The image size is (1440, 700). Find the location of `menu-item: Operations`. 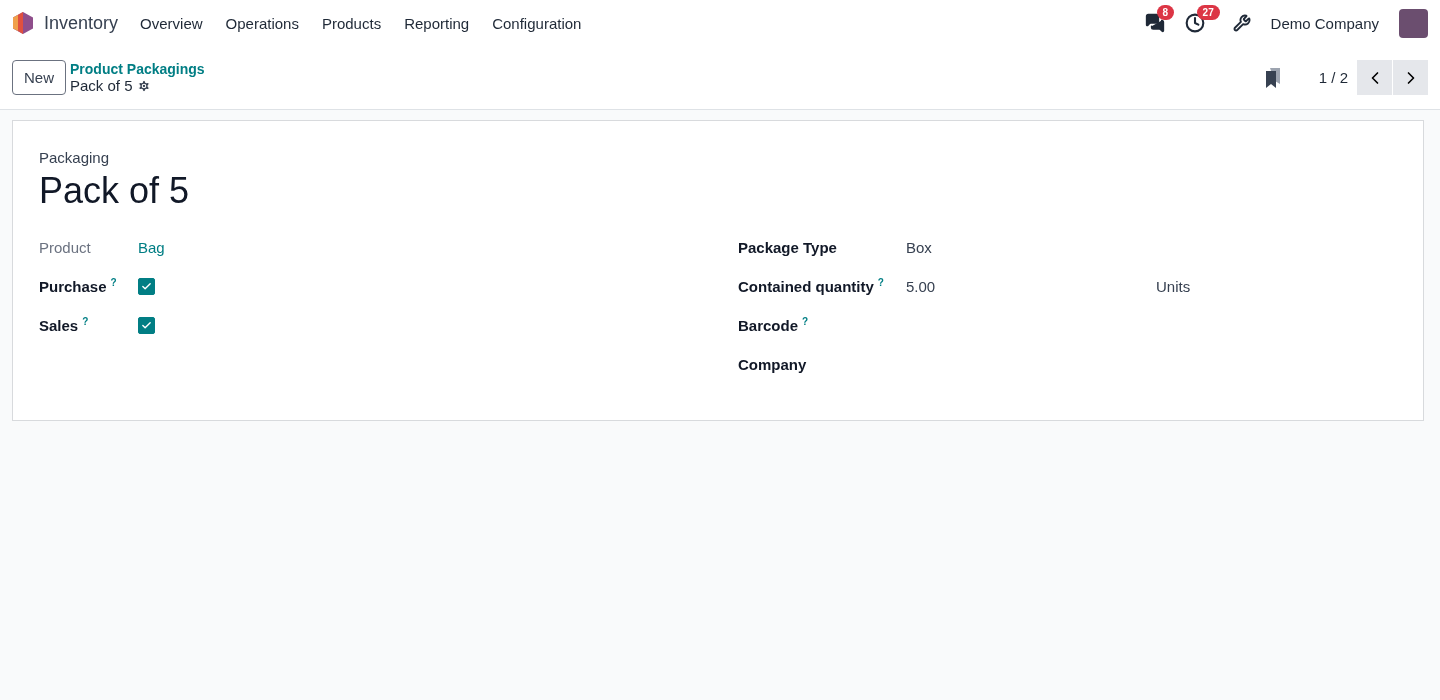

menu-item: Operations is located at coordinates (262, 23).